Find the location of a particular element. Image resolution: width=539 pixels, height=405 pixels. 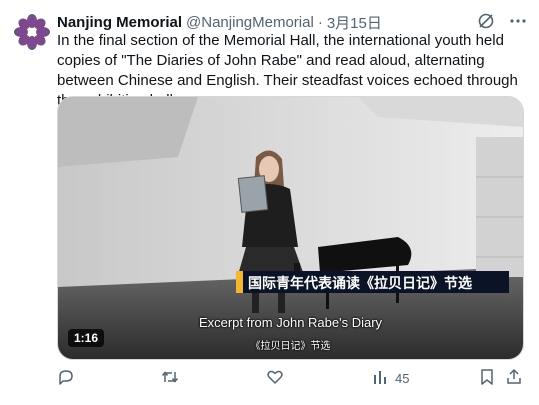

share-button is located at coordinates (514, 378).